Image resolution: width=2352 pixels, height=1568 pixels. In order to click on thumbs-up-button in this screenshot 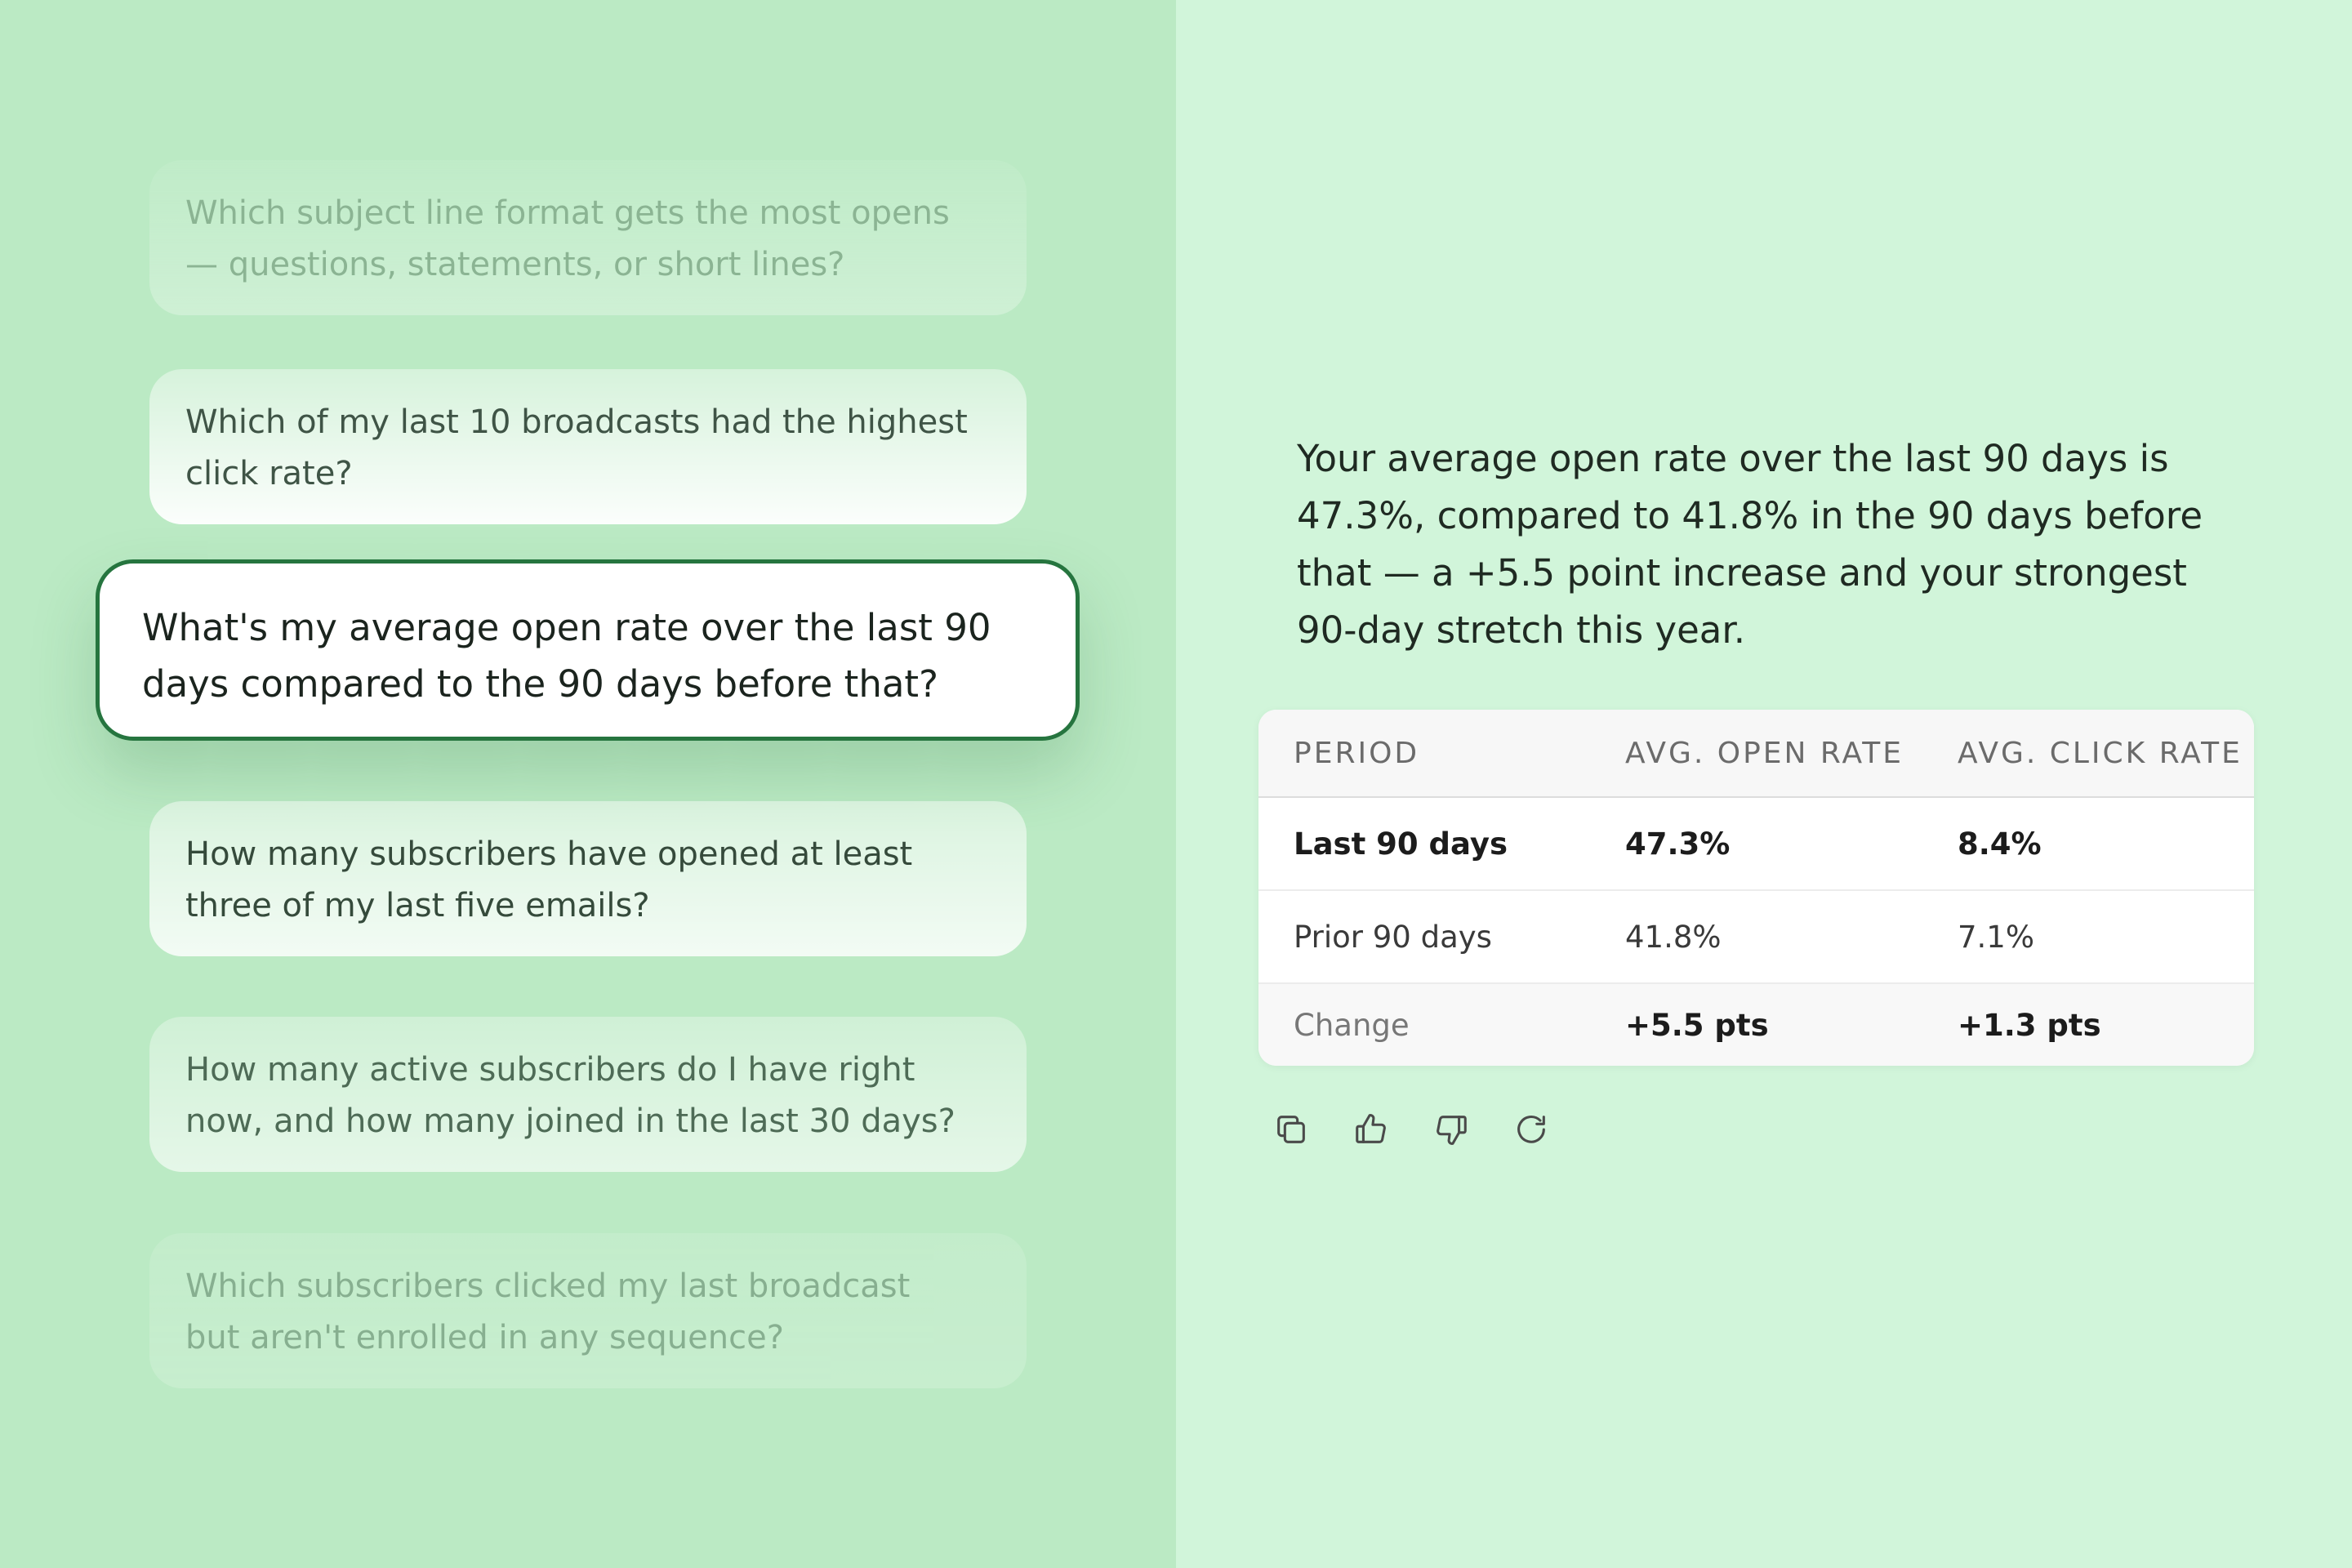, I will do `click(1371, 1129)`.